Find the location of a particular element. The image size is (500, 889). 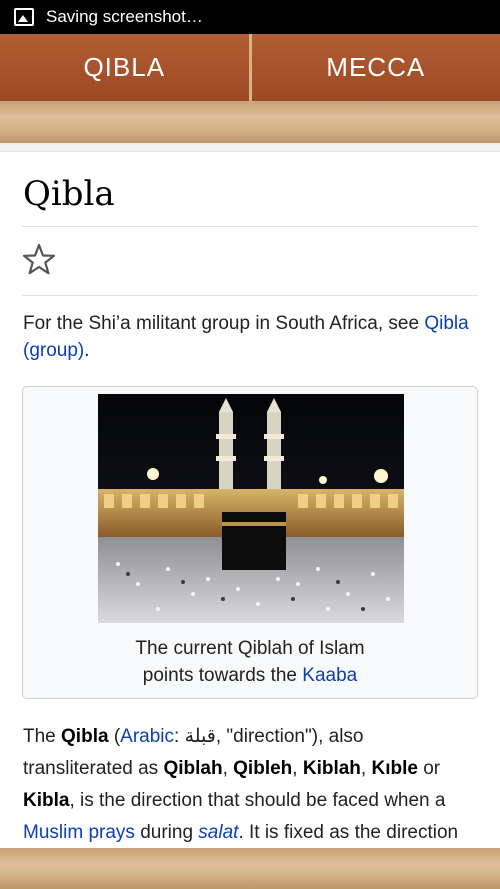

image-icon is located at coordinates (24, 17).